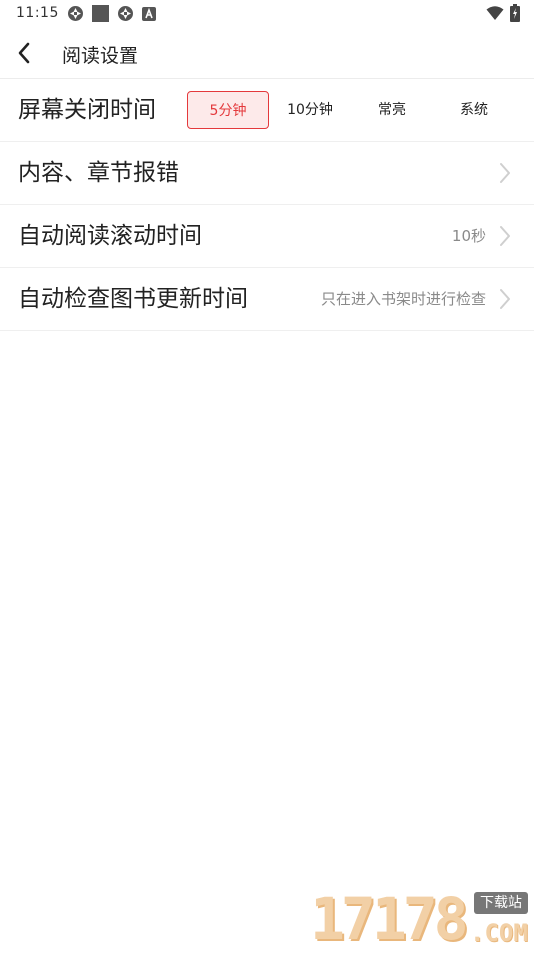  I want to click on timeout-option-10min: 10分钟, so click(310, 110).